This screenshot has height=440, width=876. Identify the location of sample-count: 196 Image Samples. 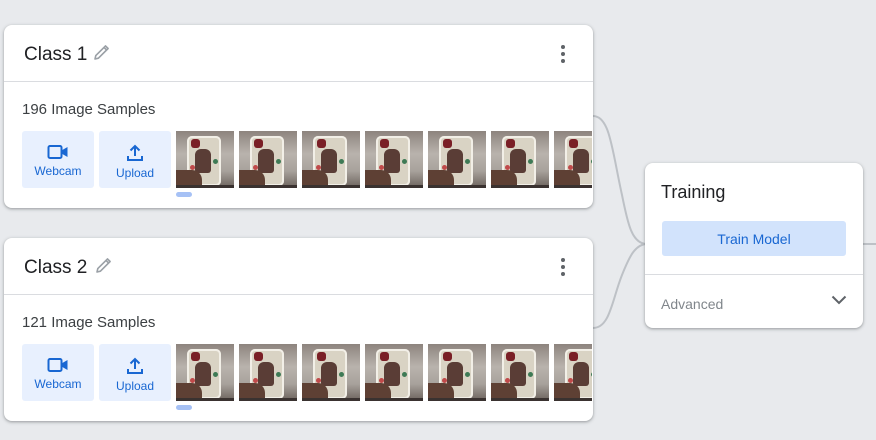
(89, 109).